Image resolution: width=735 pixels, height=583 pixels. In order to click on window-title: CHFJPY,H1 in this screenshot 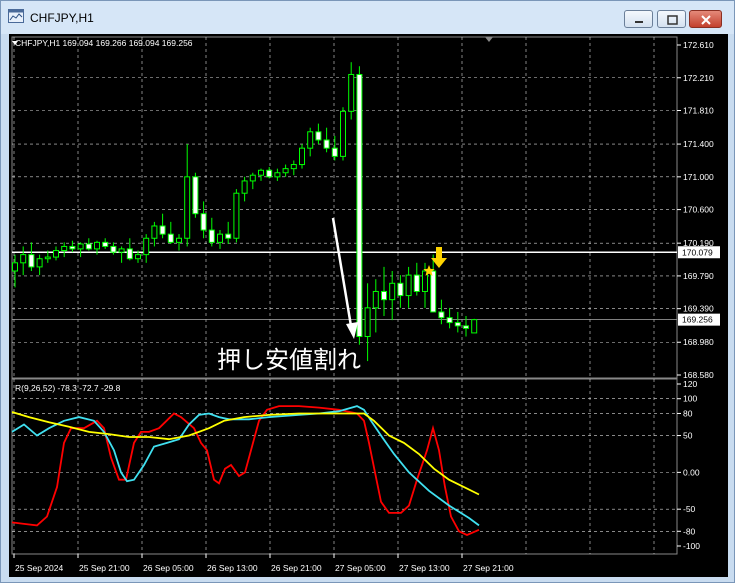, I will do `click(62, 18)`.